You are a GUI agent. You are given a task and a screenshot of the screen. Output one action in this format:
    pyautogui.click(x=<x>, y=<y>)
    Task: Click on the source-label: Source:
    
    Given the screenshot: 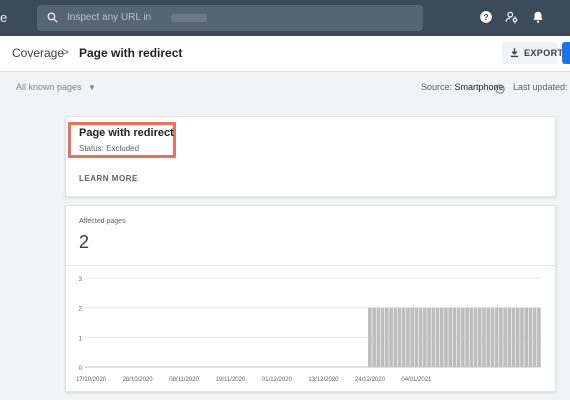 What is the action you would take?
    pyautogui.click(x=437, y=87)
    